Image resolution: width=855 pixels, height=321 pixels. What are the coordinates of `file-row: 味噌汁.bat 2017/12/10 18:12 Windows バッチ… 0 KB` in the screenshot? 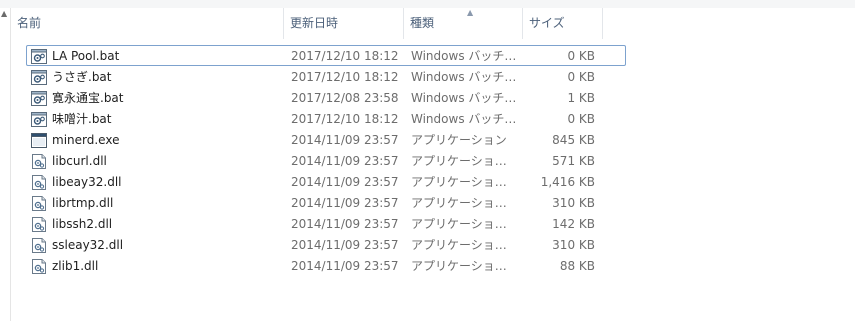 It's located at (326, 118).